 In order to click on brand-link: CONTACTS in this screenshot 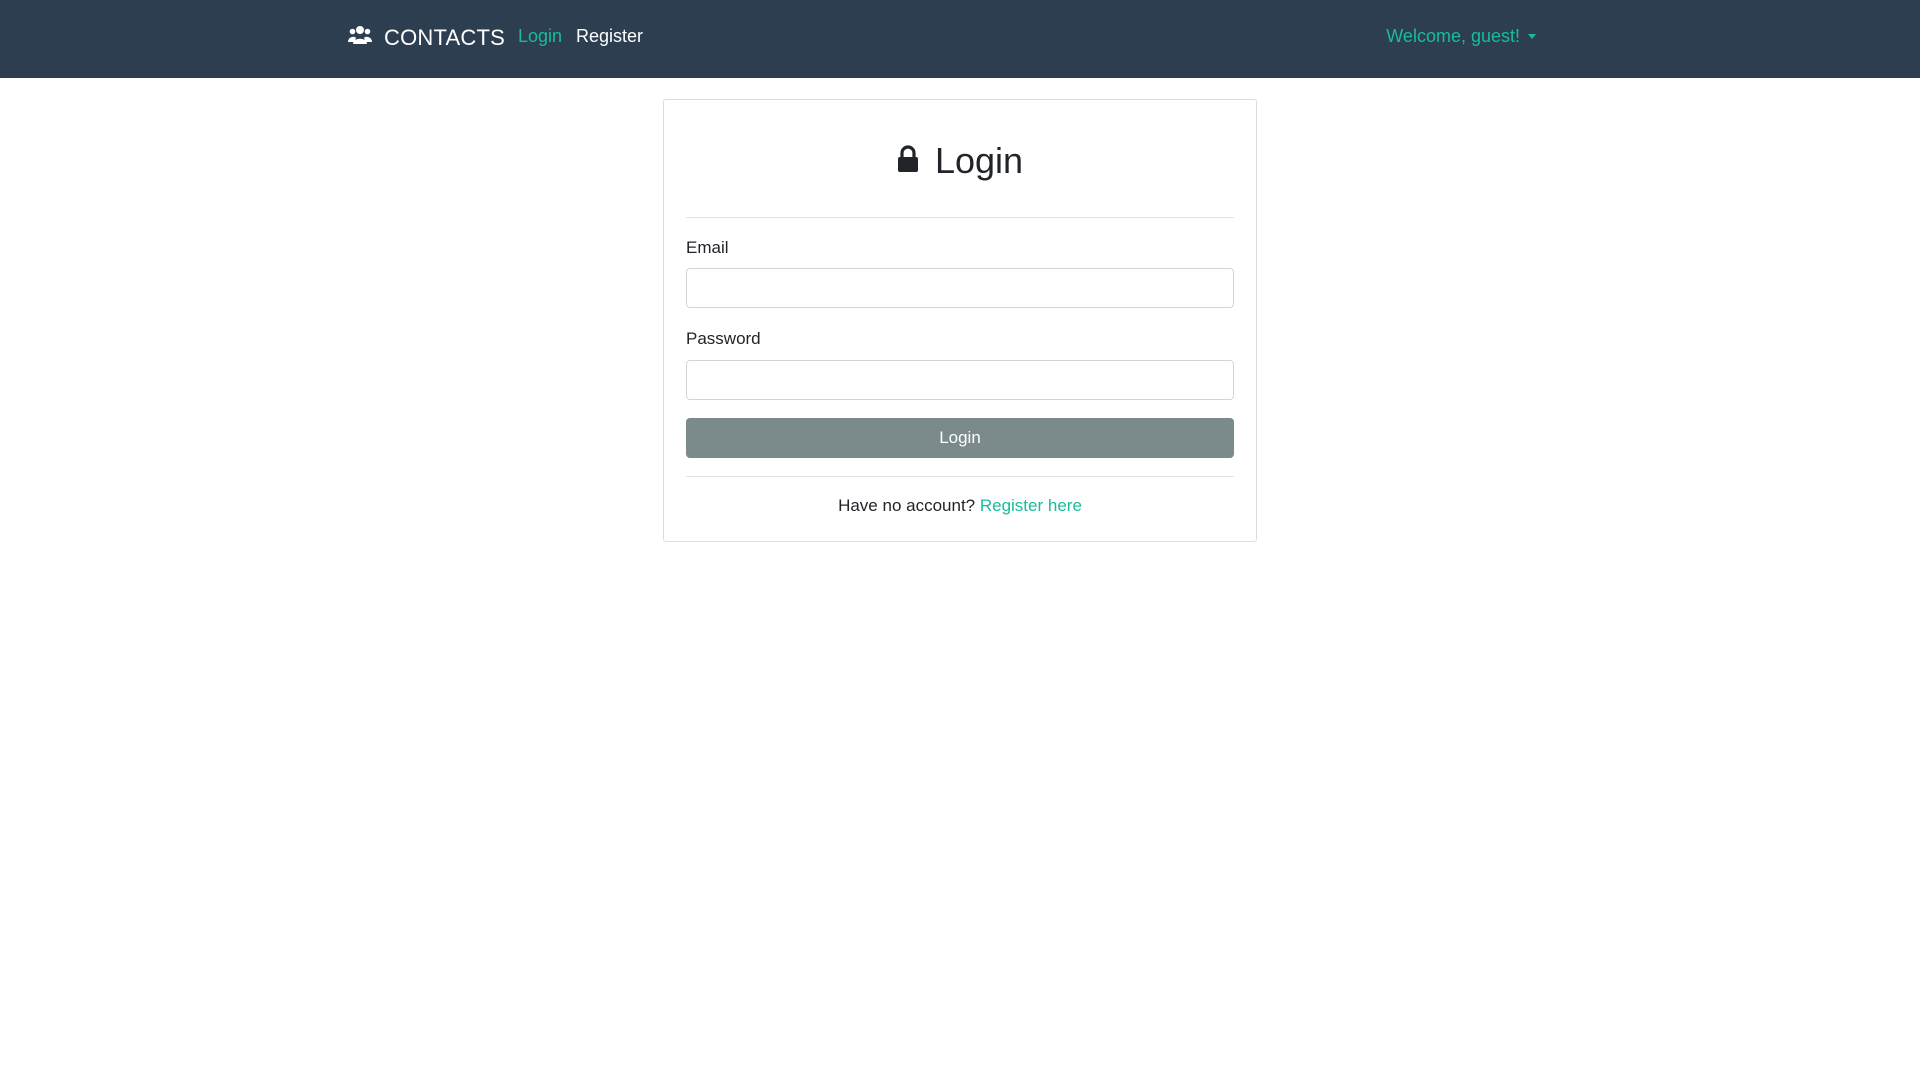, I will do `click(426, 38)`.